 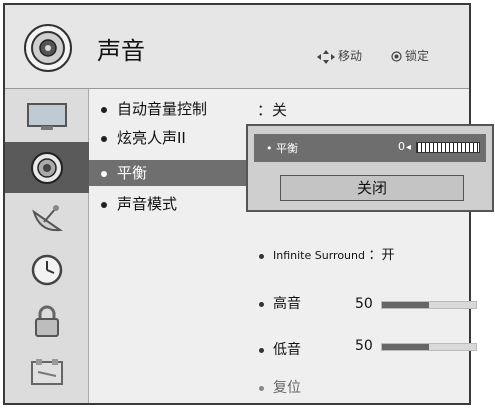 What do you see at coordinates (287, 148) in the screenshot?
I see `balance-label-text: 平衡` at bounding box center [287, 148].